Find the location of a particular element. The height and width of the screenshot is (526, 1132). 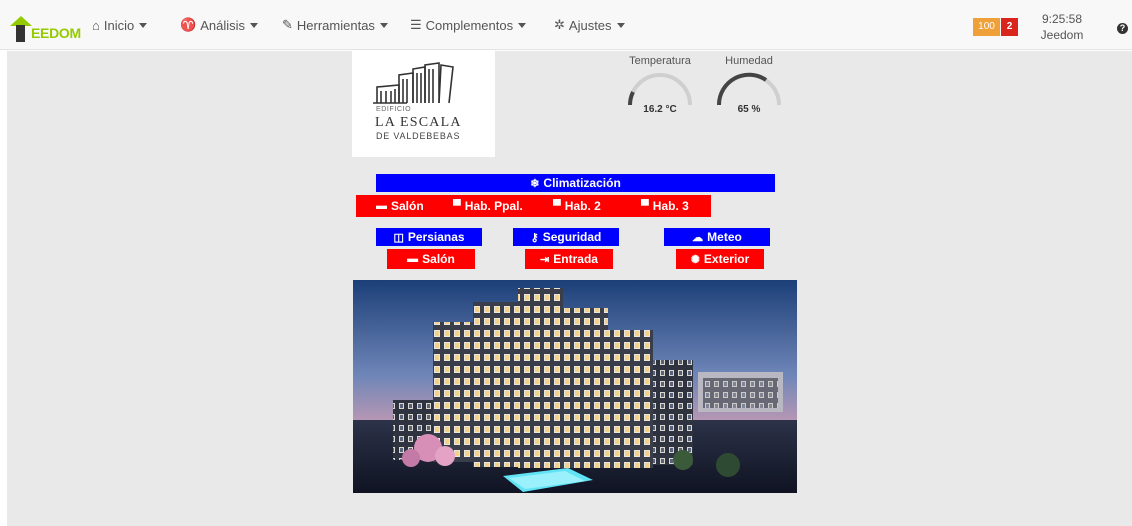

snowflake-icon: ❄ is located at coordinates (535, 183).